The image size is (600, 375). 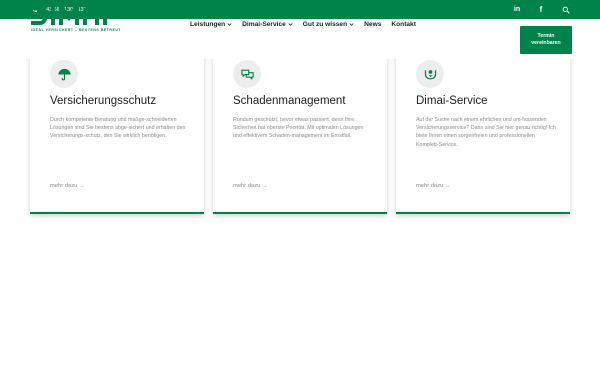 I want to click on nav-item-gut-zu-wissen: Gut zu wissen, so click(x=328, y=24).